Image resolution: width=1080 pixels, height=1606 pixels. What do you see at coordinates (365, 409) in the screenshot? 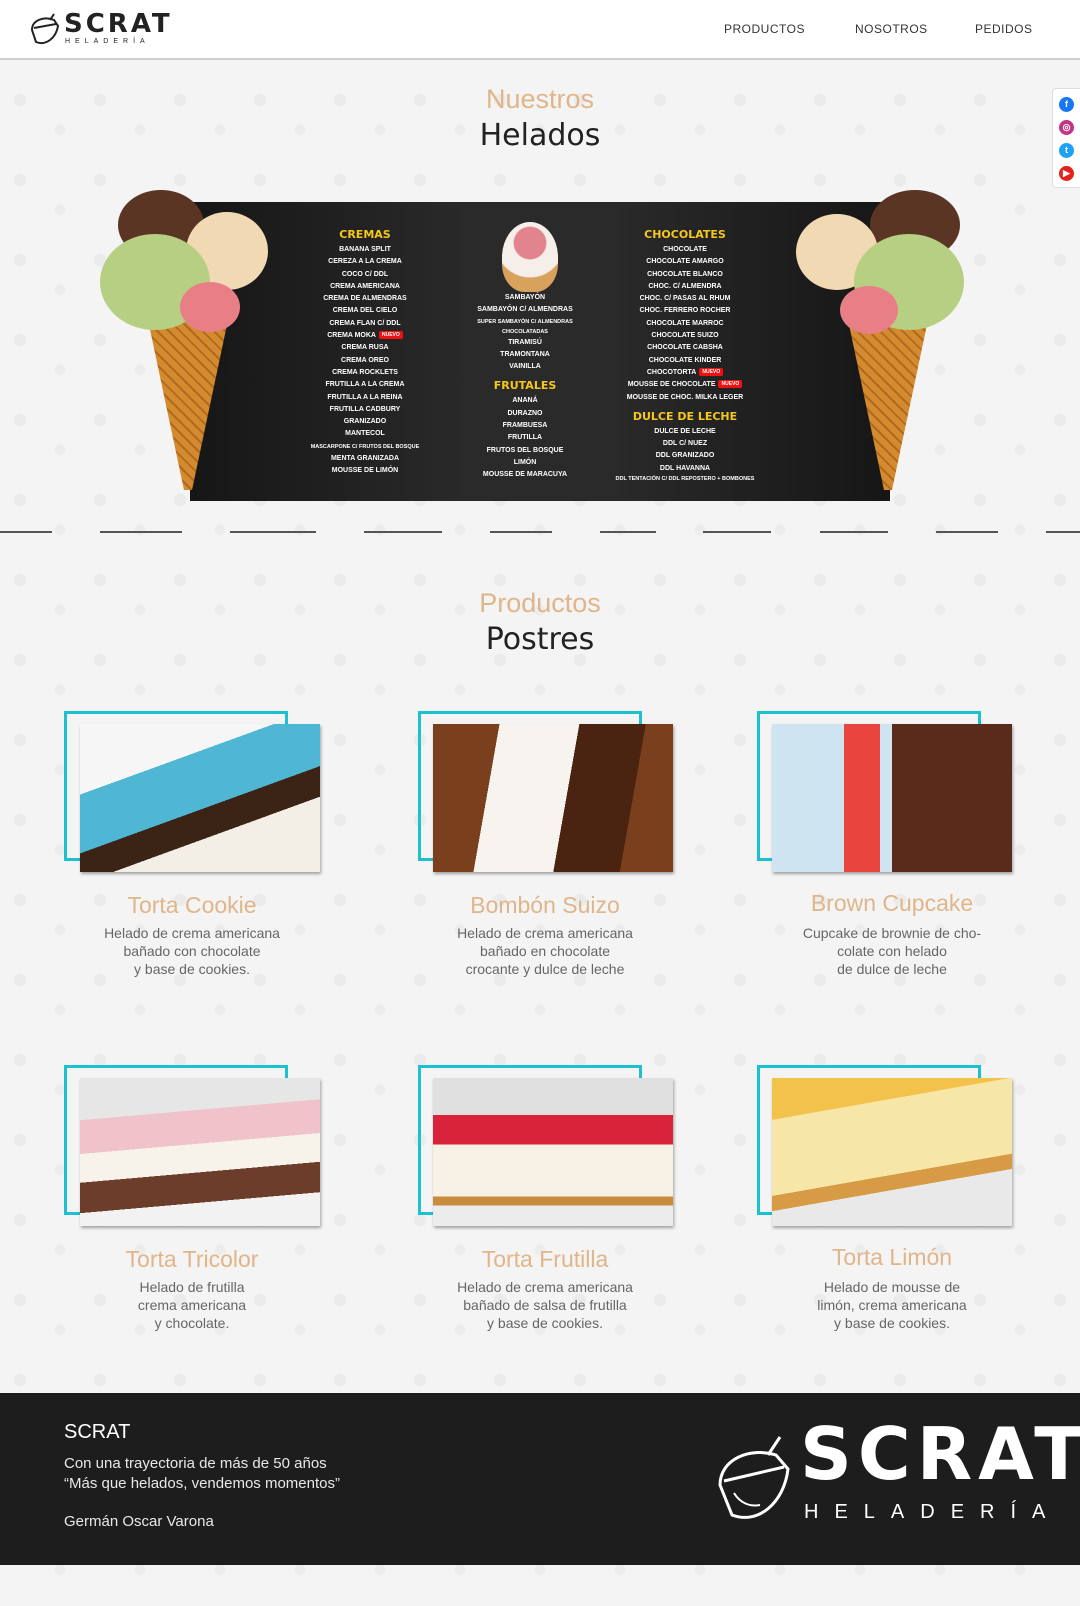
I see `flavor-item: FRUTILLA CADBURY` at bounding box center [365, 409].